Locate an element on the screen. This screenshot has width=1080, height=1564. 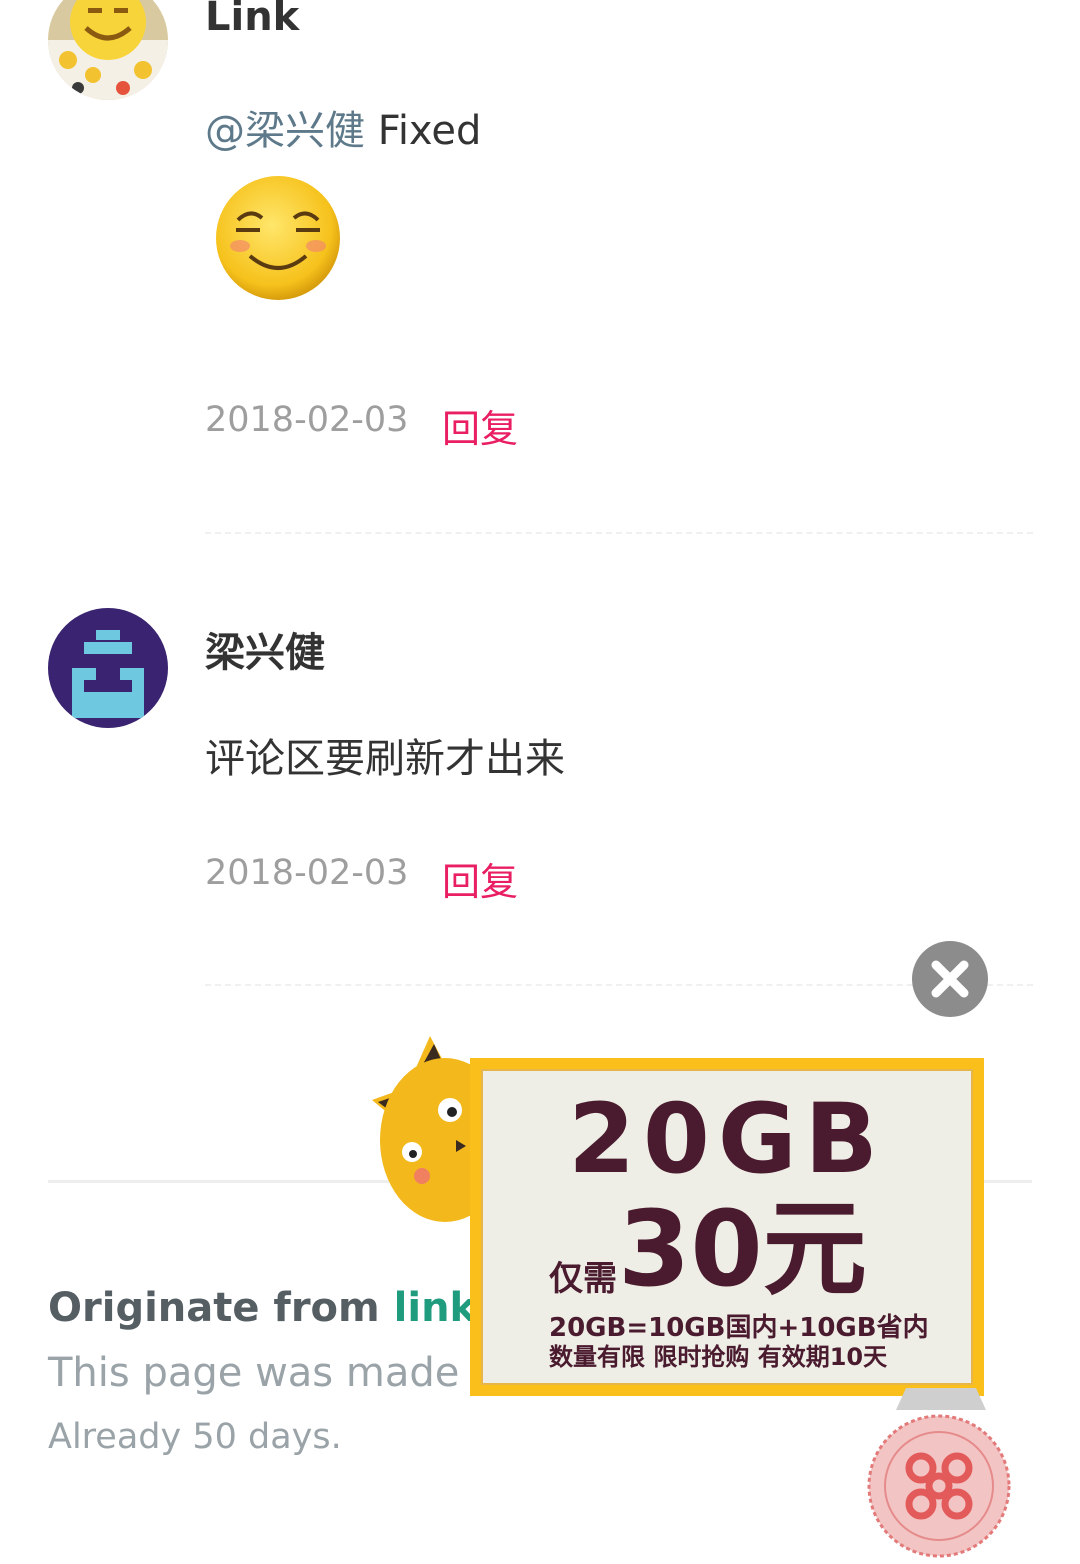
smiley-collage-avatar-icon is located at coordinates (108, 50).